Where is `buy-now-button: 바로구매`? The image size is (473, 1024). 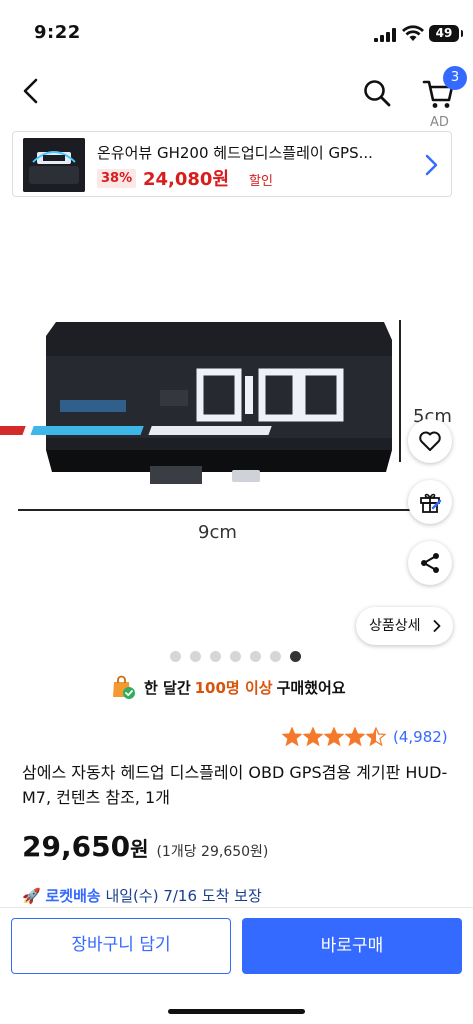
buy-now-button: 바로구매 is located at coordinates (352, 946).